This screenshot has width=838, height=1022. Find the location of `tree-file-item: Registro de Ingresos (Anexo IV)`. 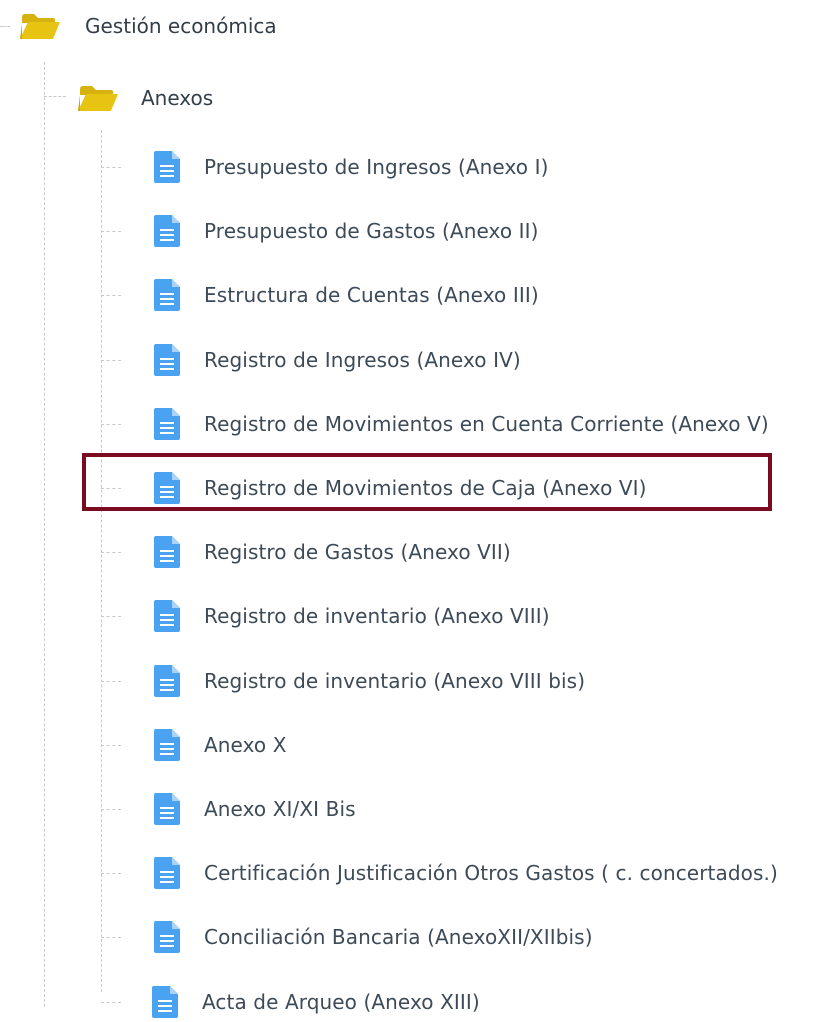

tree-file-item: Registro de Ingresos (Anexo IV) is located at coordinates (337, 360).